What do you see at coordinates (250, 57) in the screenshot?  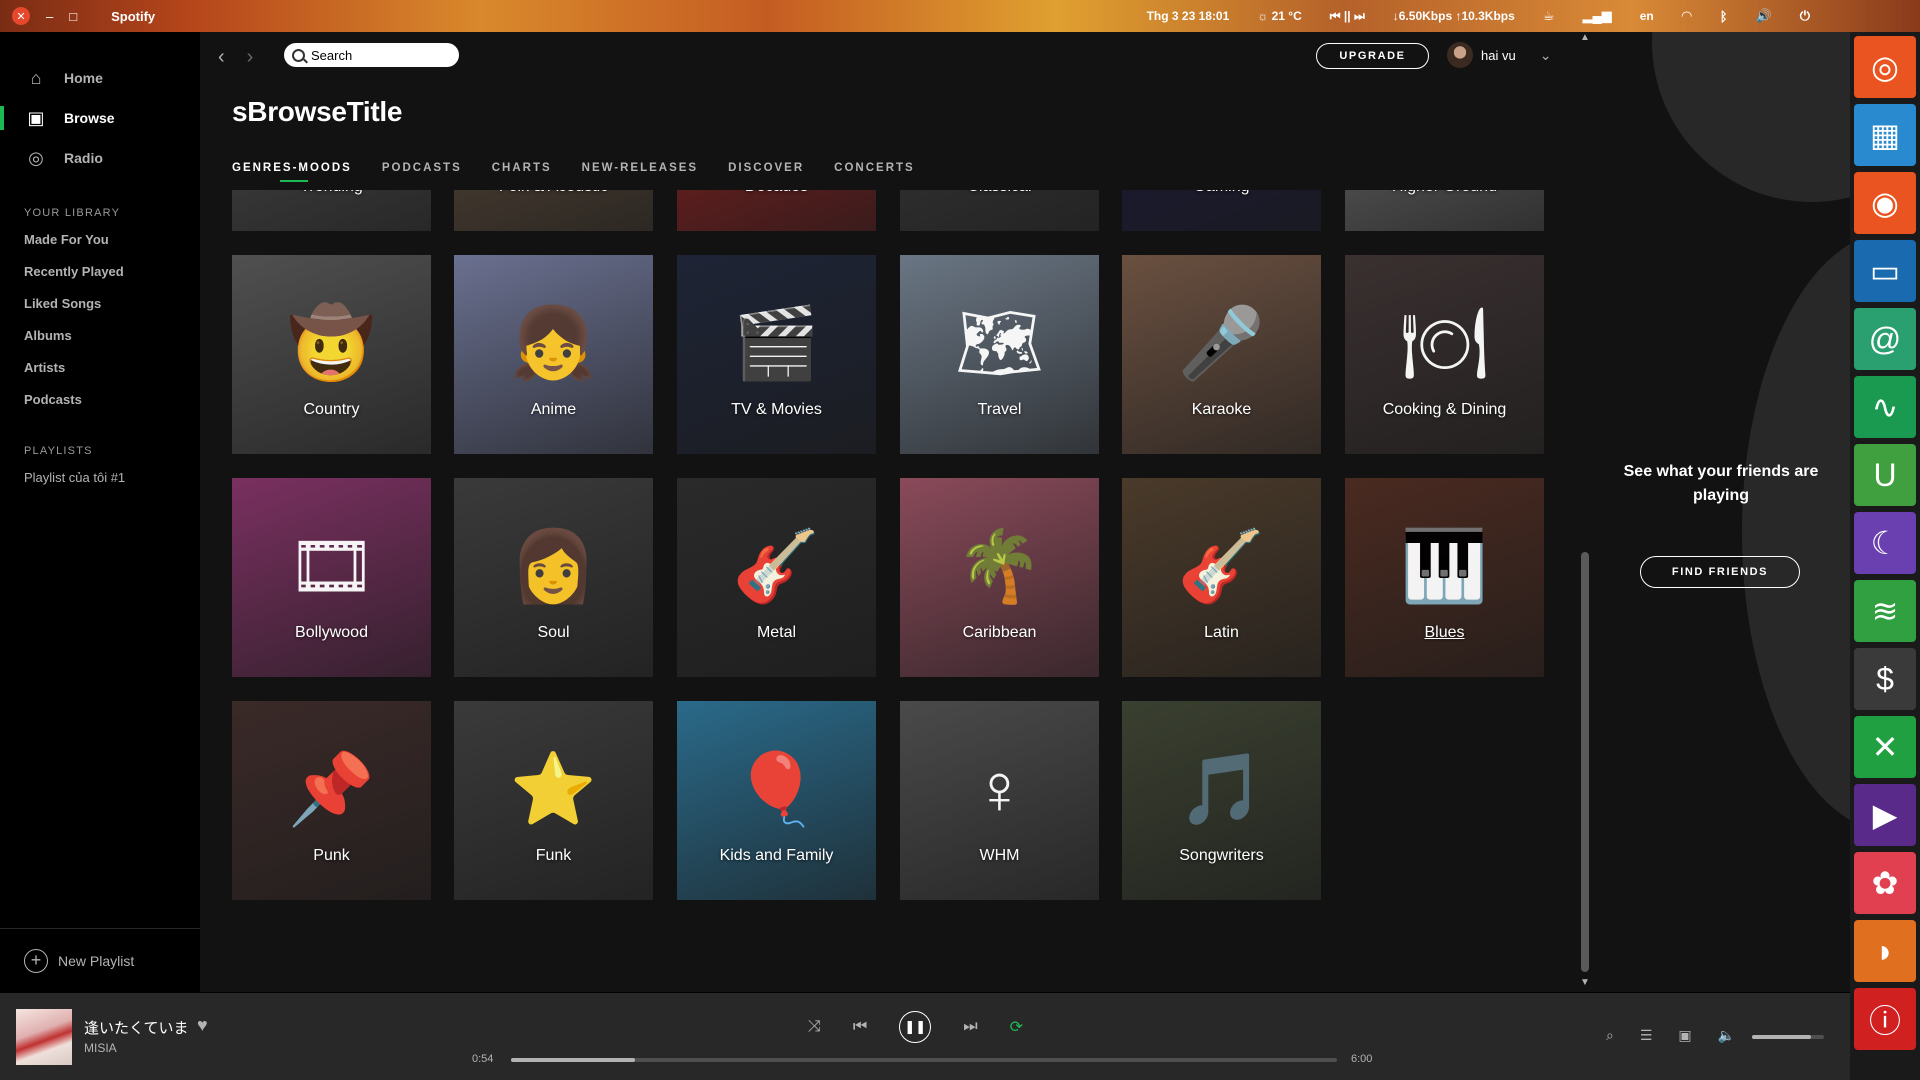 I see `forward-arrow-icon: ›` at bounding box center [250, 57].